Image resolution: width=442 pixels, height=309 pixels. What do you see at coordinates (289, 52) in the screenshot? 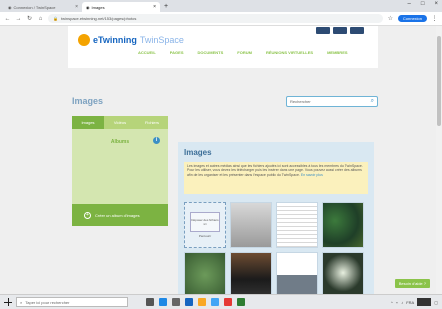
I see `nav-item-reunions: RÉUNIONS VIRTUELLES` at bounding box center [289, 52].